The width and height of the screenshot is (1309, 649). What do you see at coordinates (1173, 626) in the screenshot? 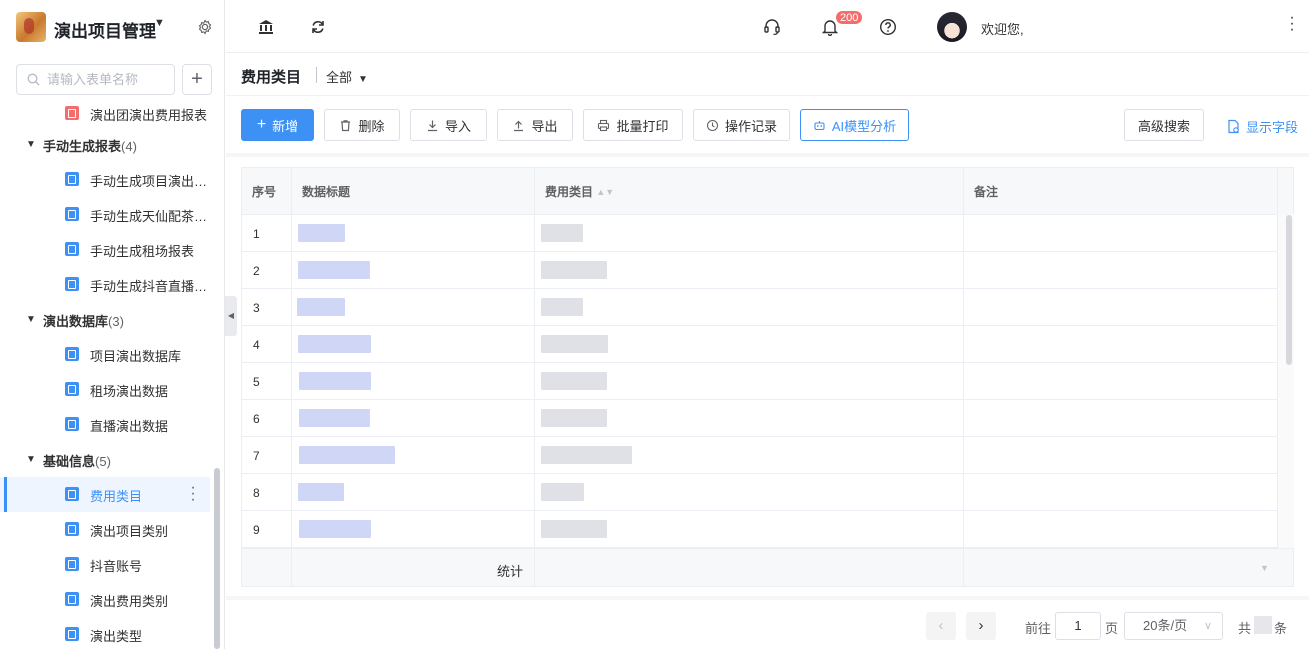
I see `page-size-select: 20条/页 ∨` at bounding box center [1173, 626].